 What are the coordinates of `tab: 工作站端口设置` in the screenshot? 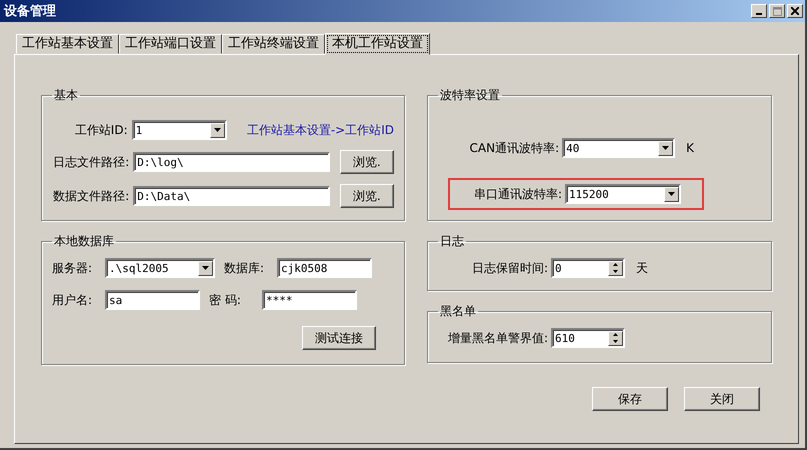 It's located at (170, 44).